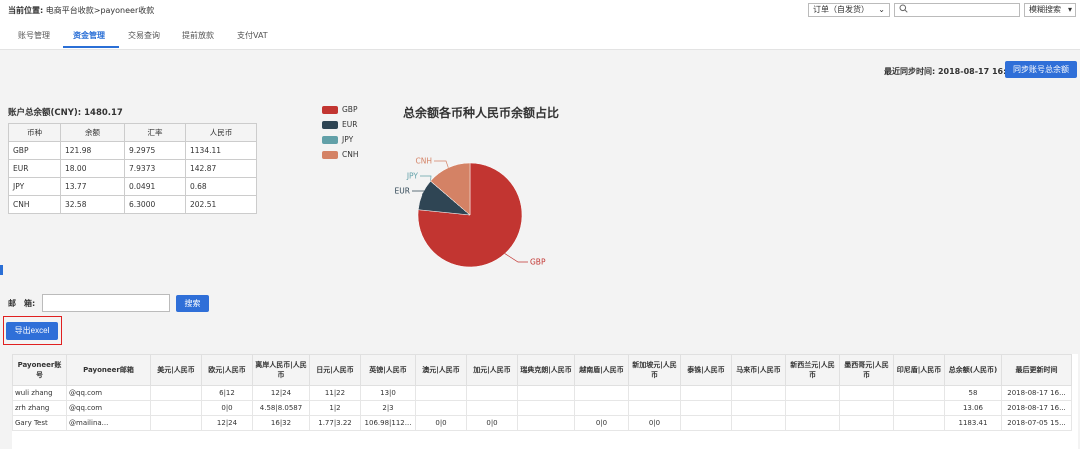 This screenshot has height=449, width=1080. I want to click on table-cell: 1183.41, so click(973, 423).